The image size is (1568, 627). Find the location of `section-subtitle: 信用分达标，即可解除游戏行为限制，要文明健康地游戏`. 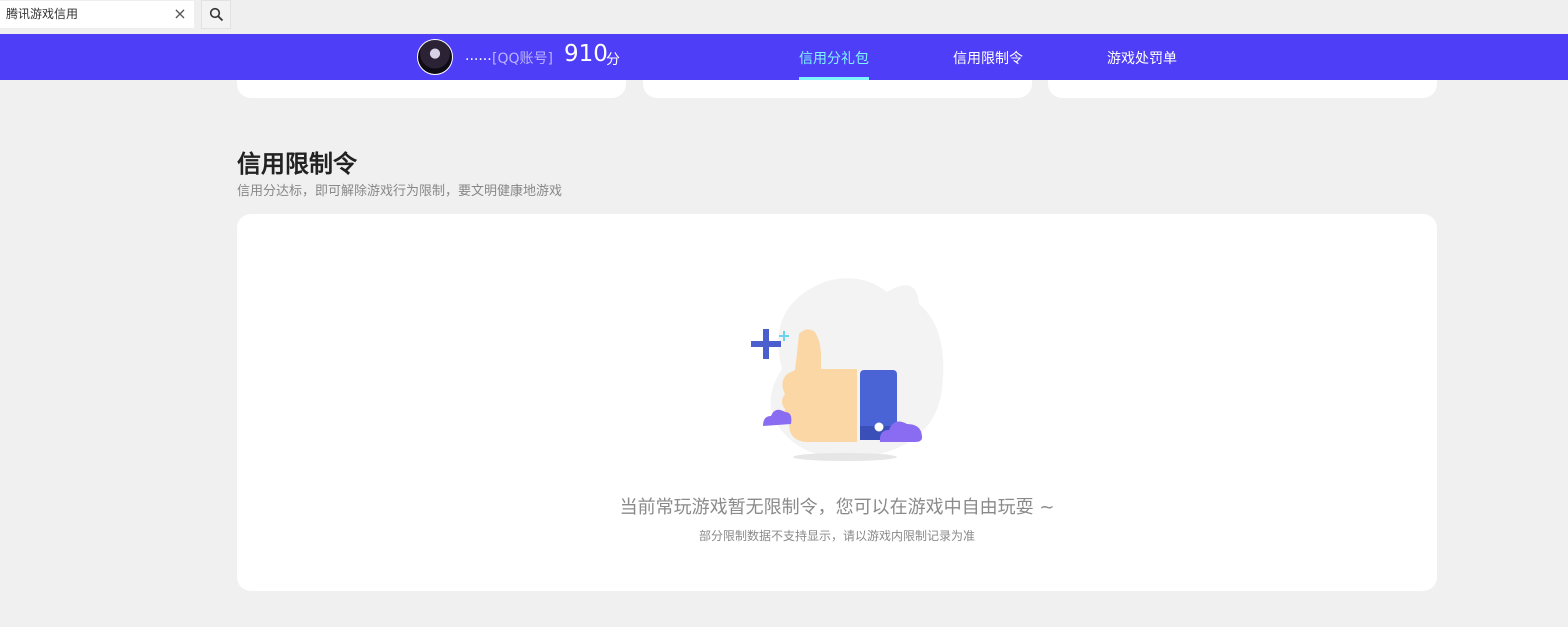

section-subtitle: 信用分达标，即可解除游戏行为限制，要文明健康地游戏 is located at coordinates (400, 191).